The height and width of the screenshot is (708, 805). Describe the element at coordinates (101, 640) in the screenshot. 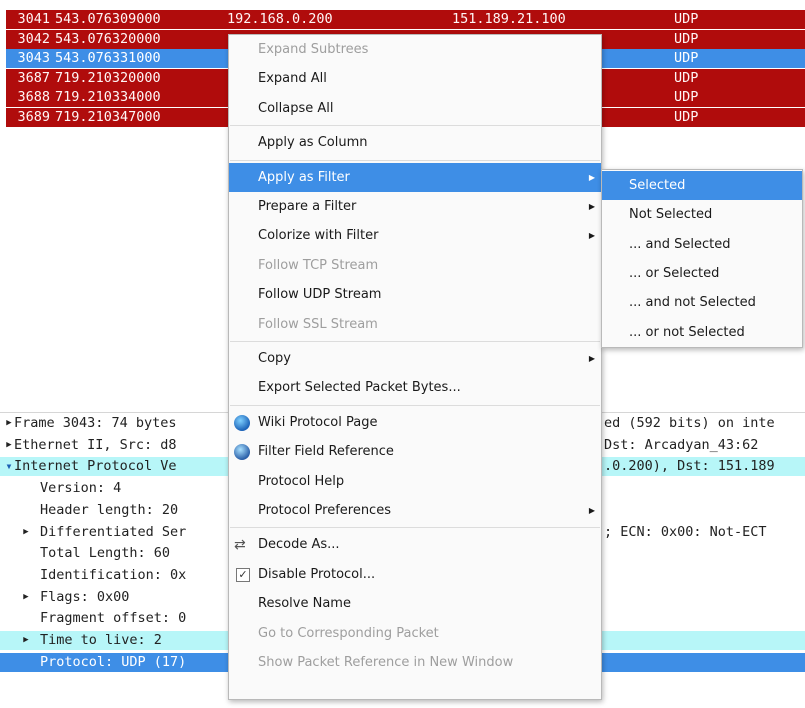

I see `detail-text: Time to live: 2` at that location.